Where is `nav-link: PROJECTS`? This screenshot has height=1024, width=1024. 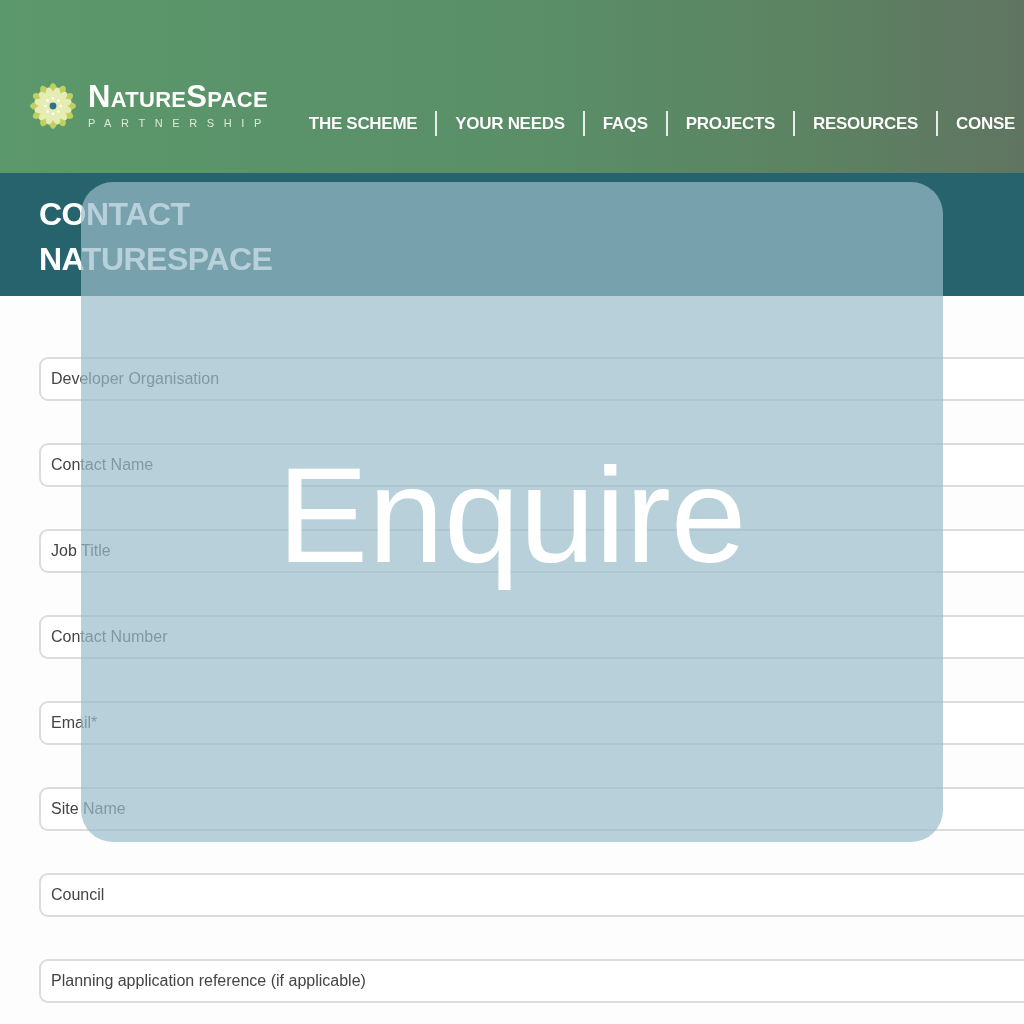
nav-link: PROJECTS is located at coordinates (730, 123).